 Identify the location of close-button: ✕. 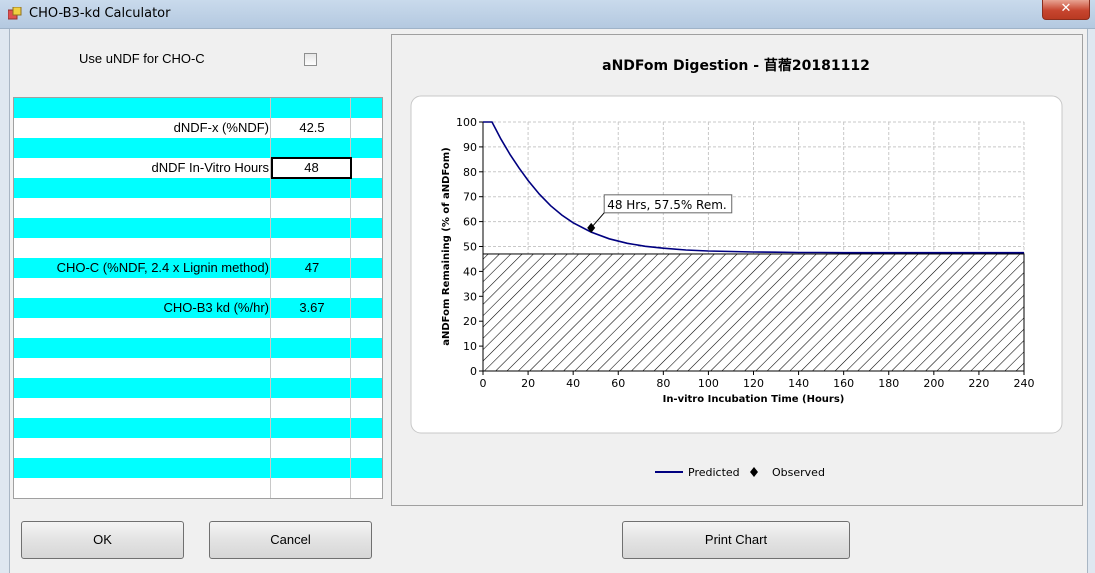
(1066, 10).